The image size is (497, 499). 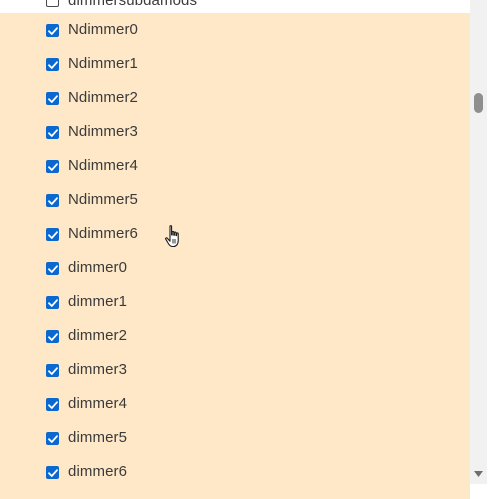 I want to click on list-item-partial: dimmersubdamods, so click(x=235, y=6).